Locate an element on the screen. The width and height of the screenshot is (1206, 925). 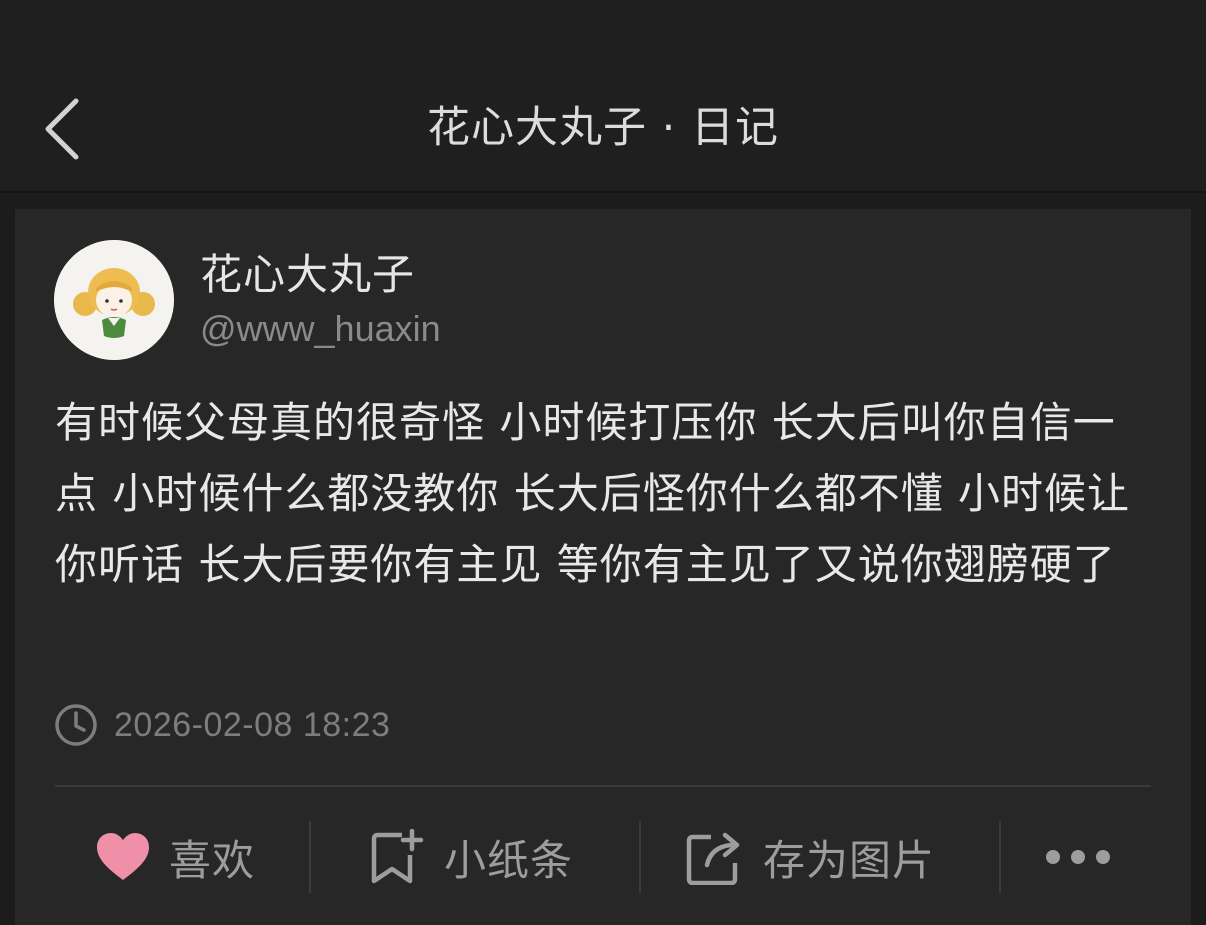
avatar-illustration is located at coordinates (114, 300).